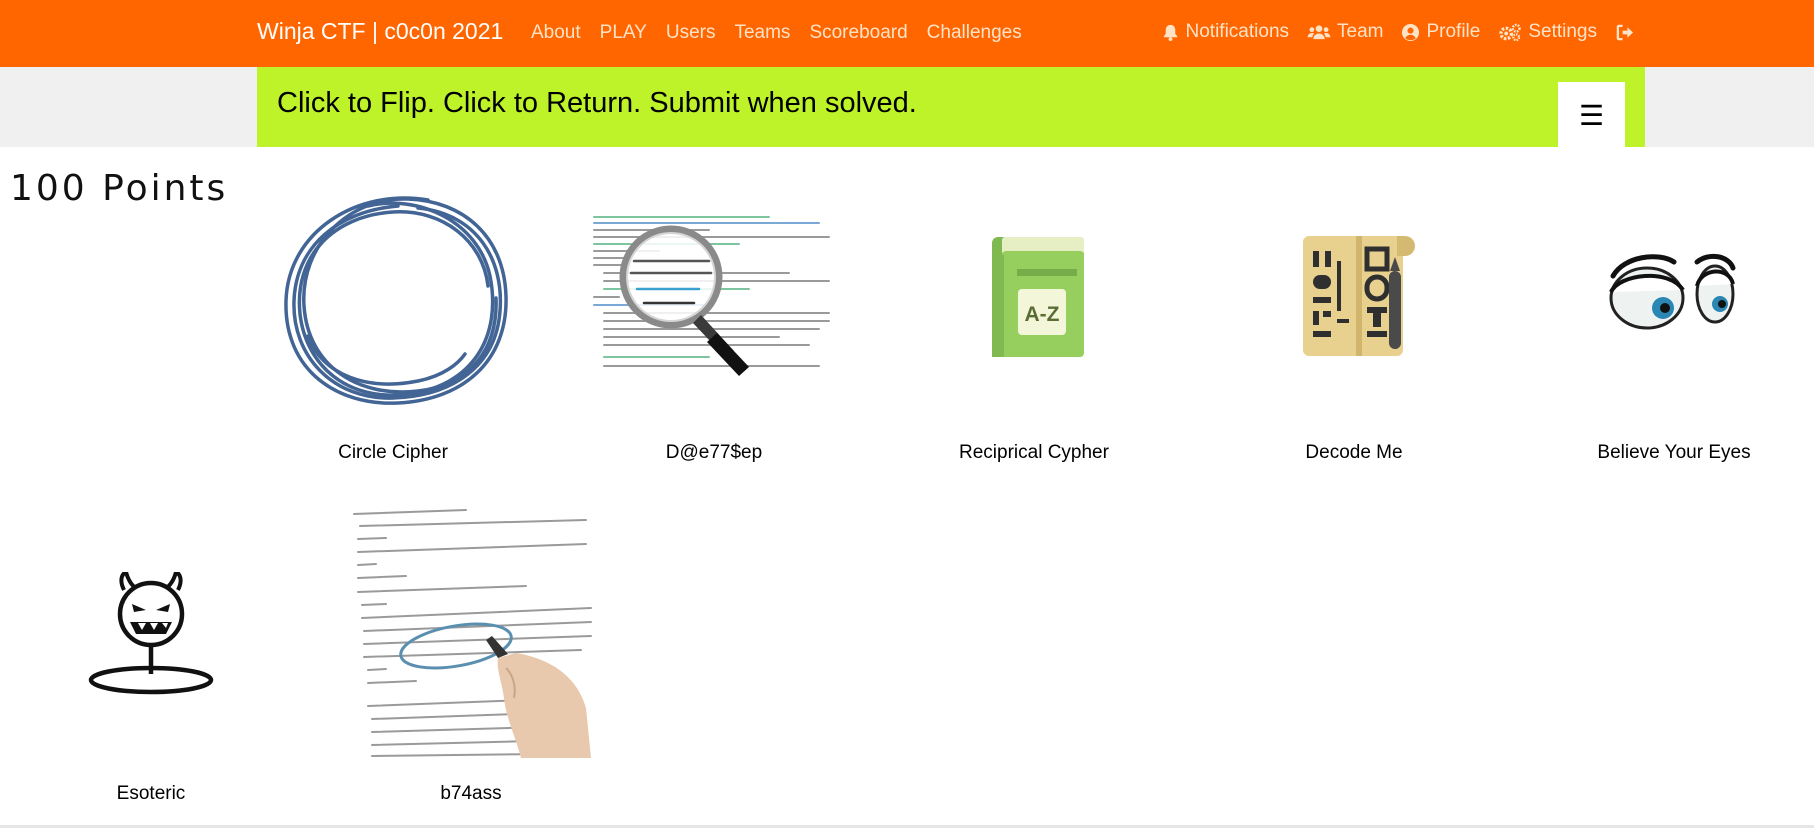 The image size is (1814, 828). I want to click on devil-face-icon, so click(151, 636).